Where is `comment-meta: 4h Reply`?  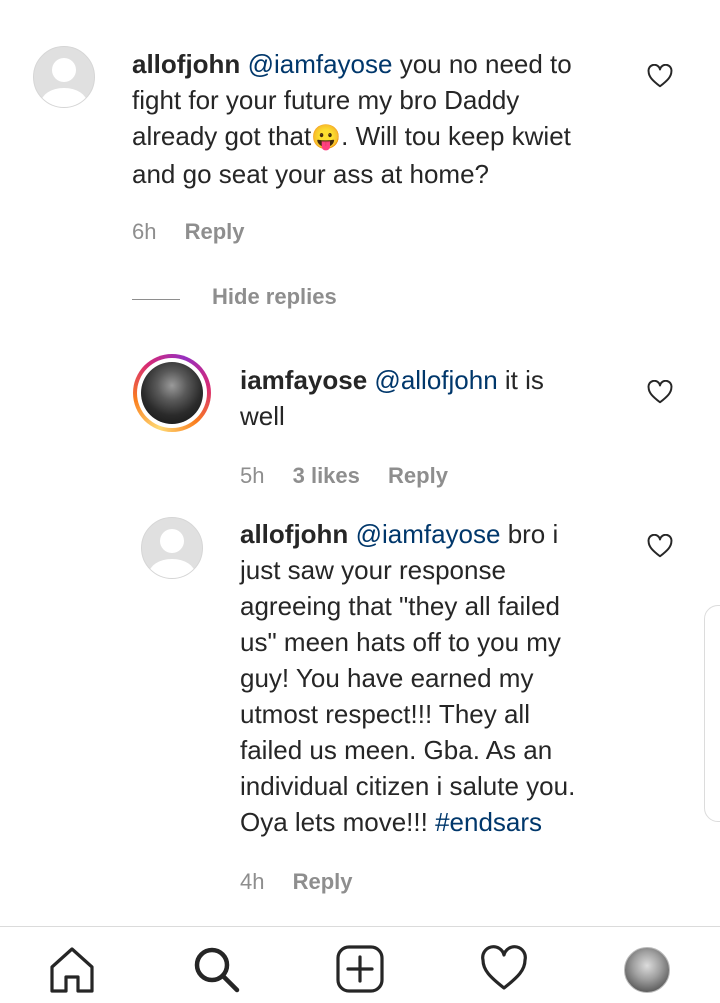
comment-meta: 4h Reply is located at coordinates (307, 882).